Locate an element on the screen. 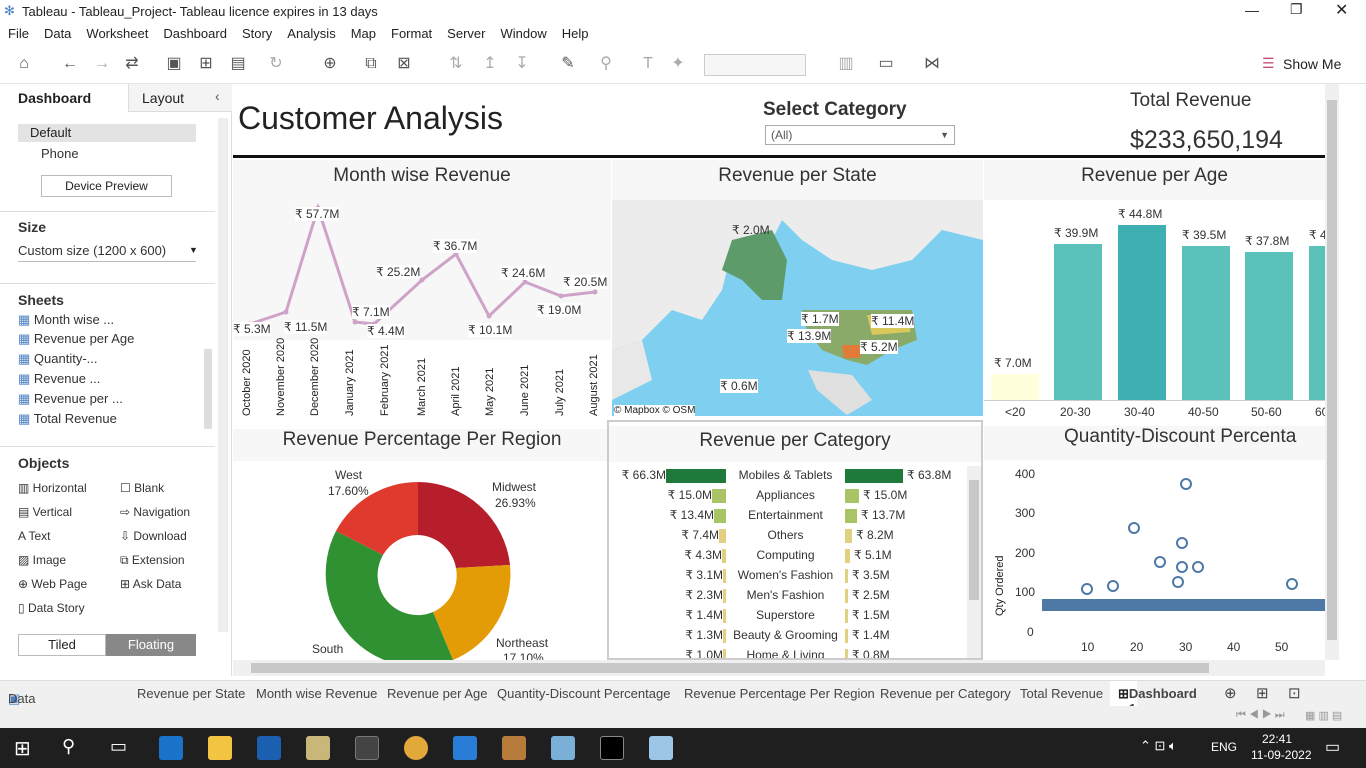 The width and height of the screenshot is (1366, 768). category-row: ₹ 1.0M Home & Living ₹ 0.8M is located at coordinates (787, 652).